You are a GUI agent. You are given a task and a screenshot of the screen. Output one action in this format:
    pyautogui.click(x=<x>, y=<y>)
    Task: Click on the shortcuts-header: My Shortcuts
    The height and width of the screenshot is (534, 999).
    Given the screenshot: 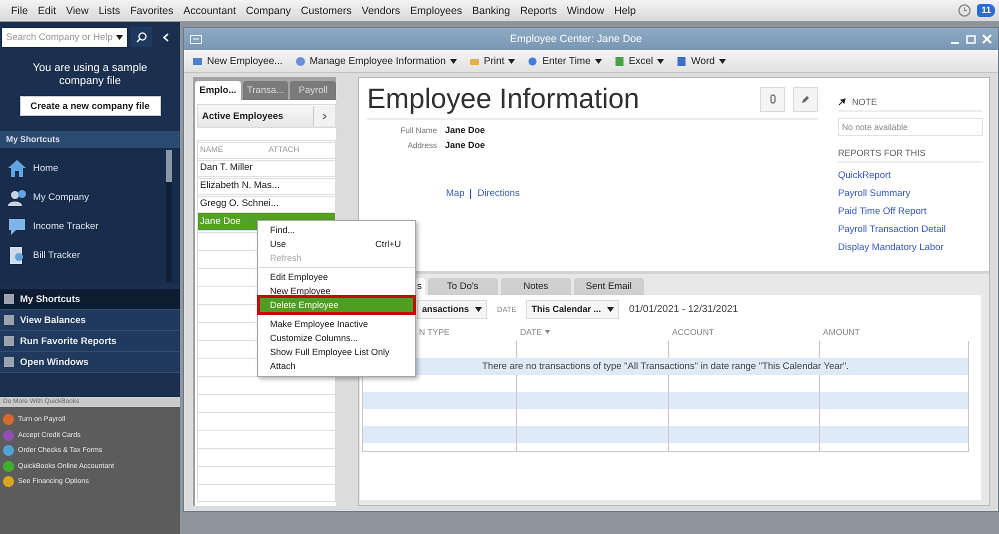 What is the action you would take?
    pyautogui.click(x=90, y=139)
    